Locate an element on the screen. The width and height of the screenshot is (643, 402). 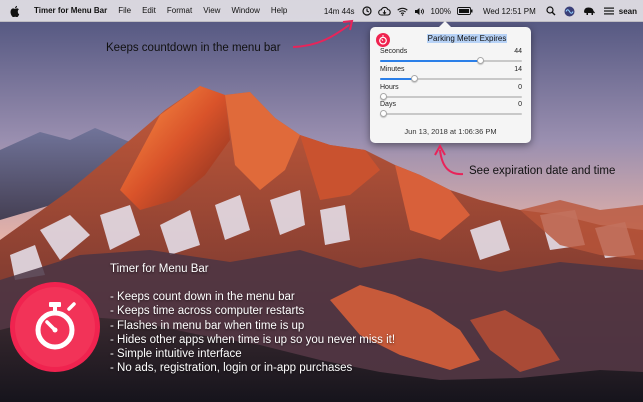
popover-arrow is located at coordinates (445, 24).